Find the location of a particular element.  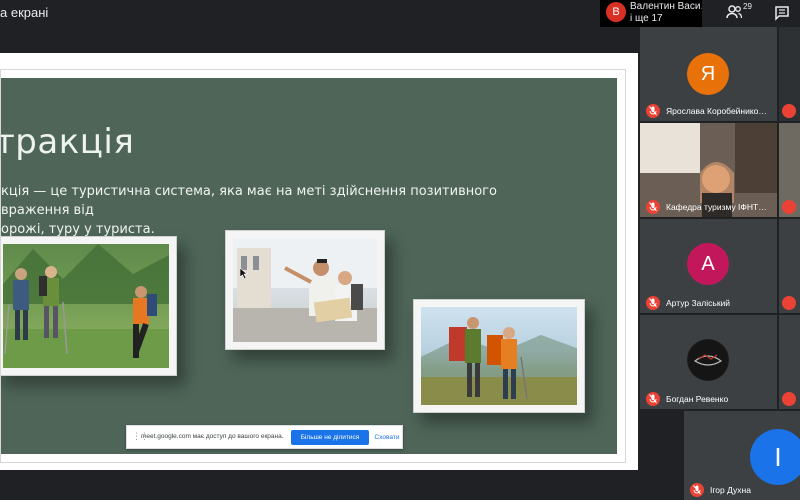

people-icon is located at coordinates (734, 12).